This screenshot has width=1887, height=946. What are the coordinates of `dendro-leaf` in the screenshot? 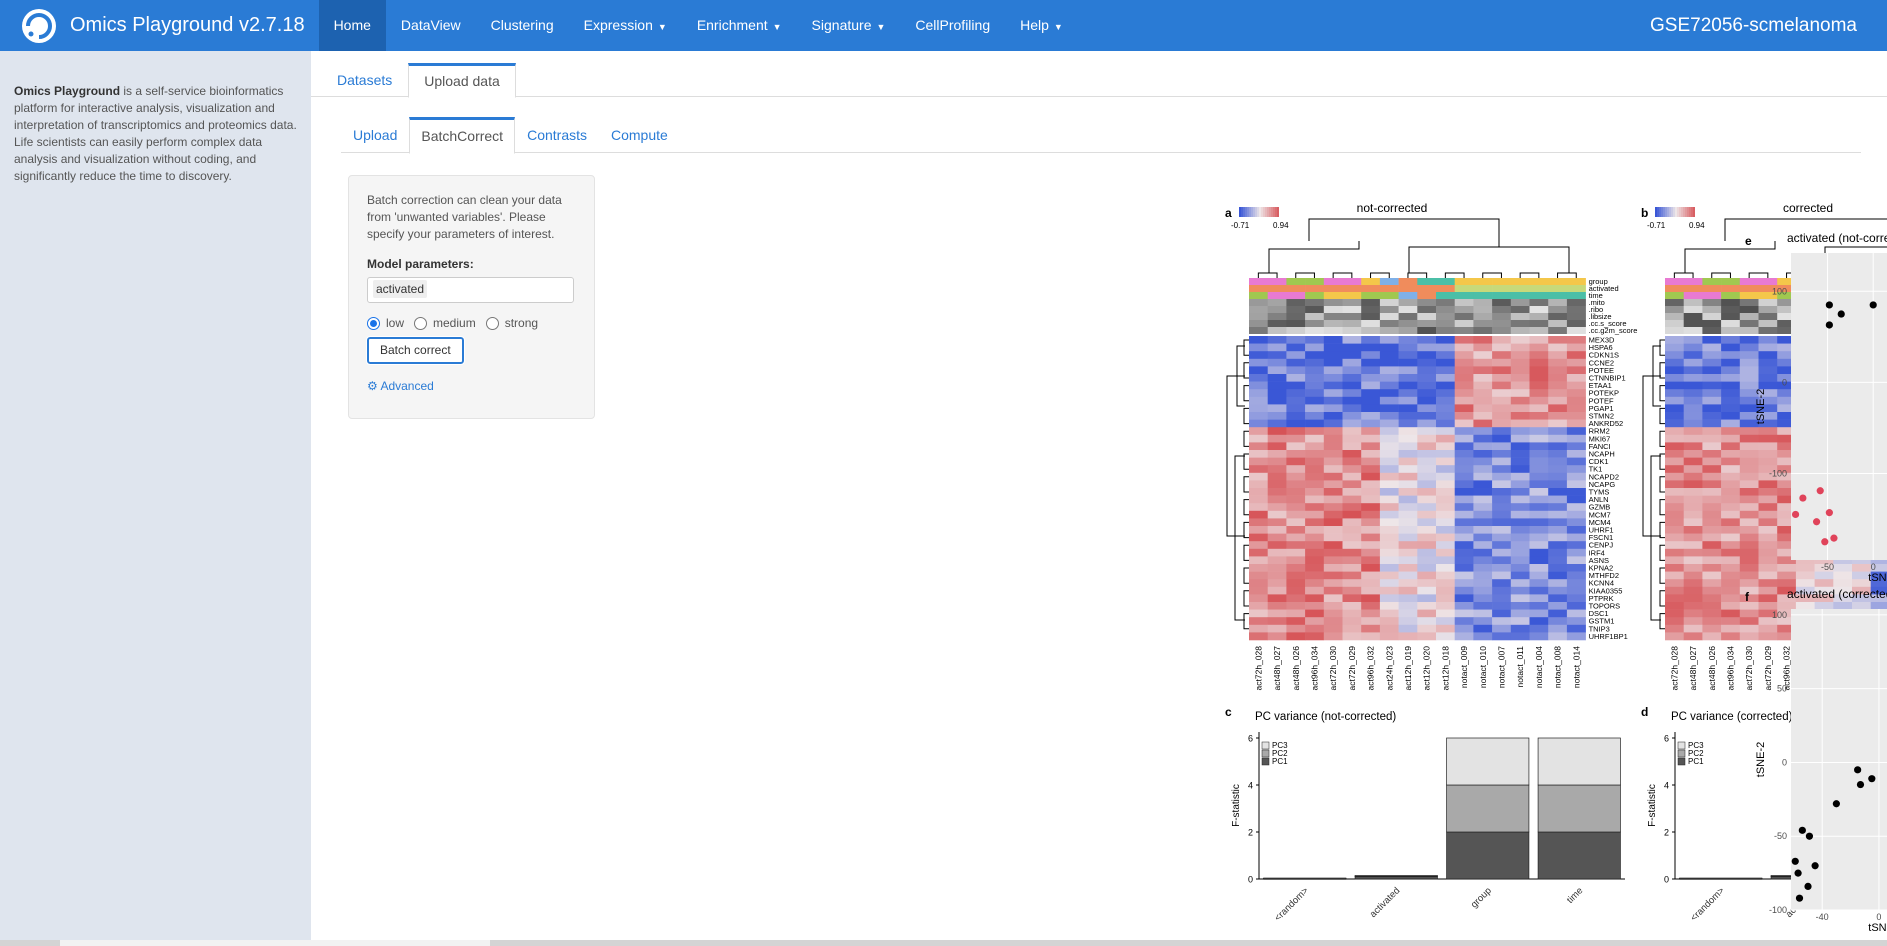 It's located at (1267, 275).